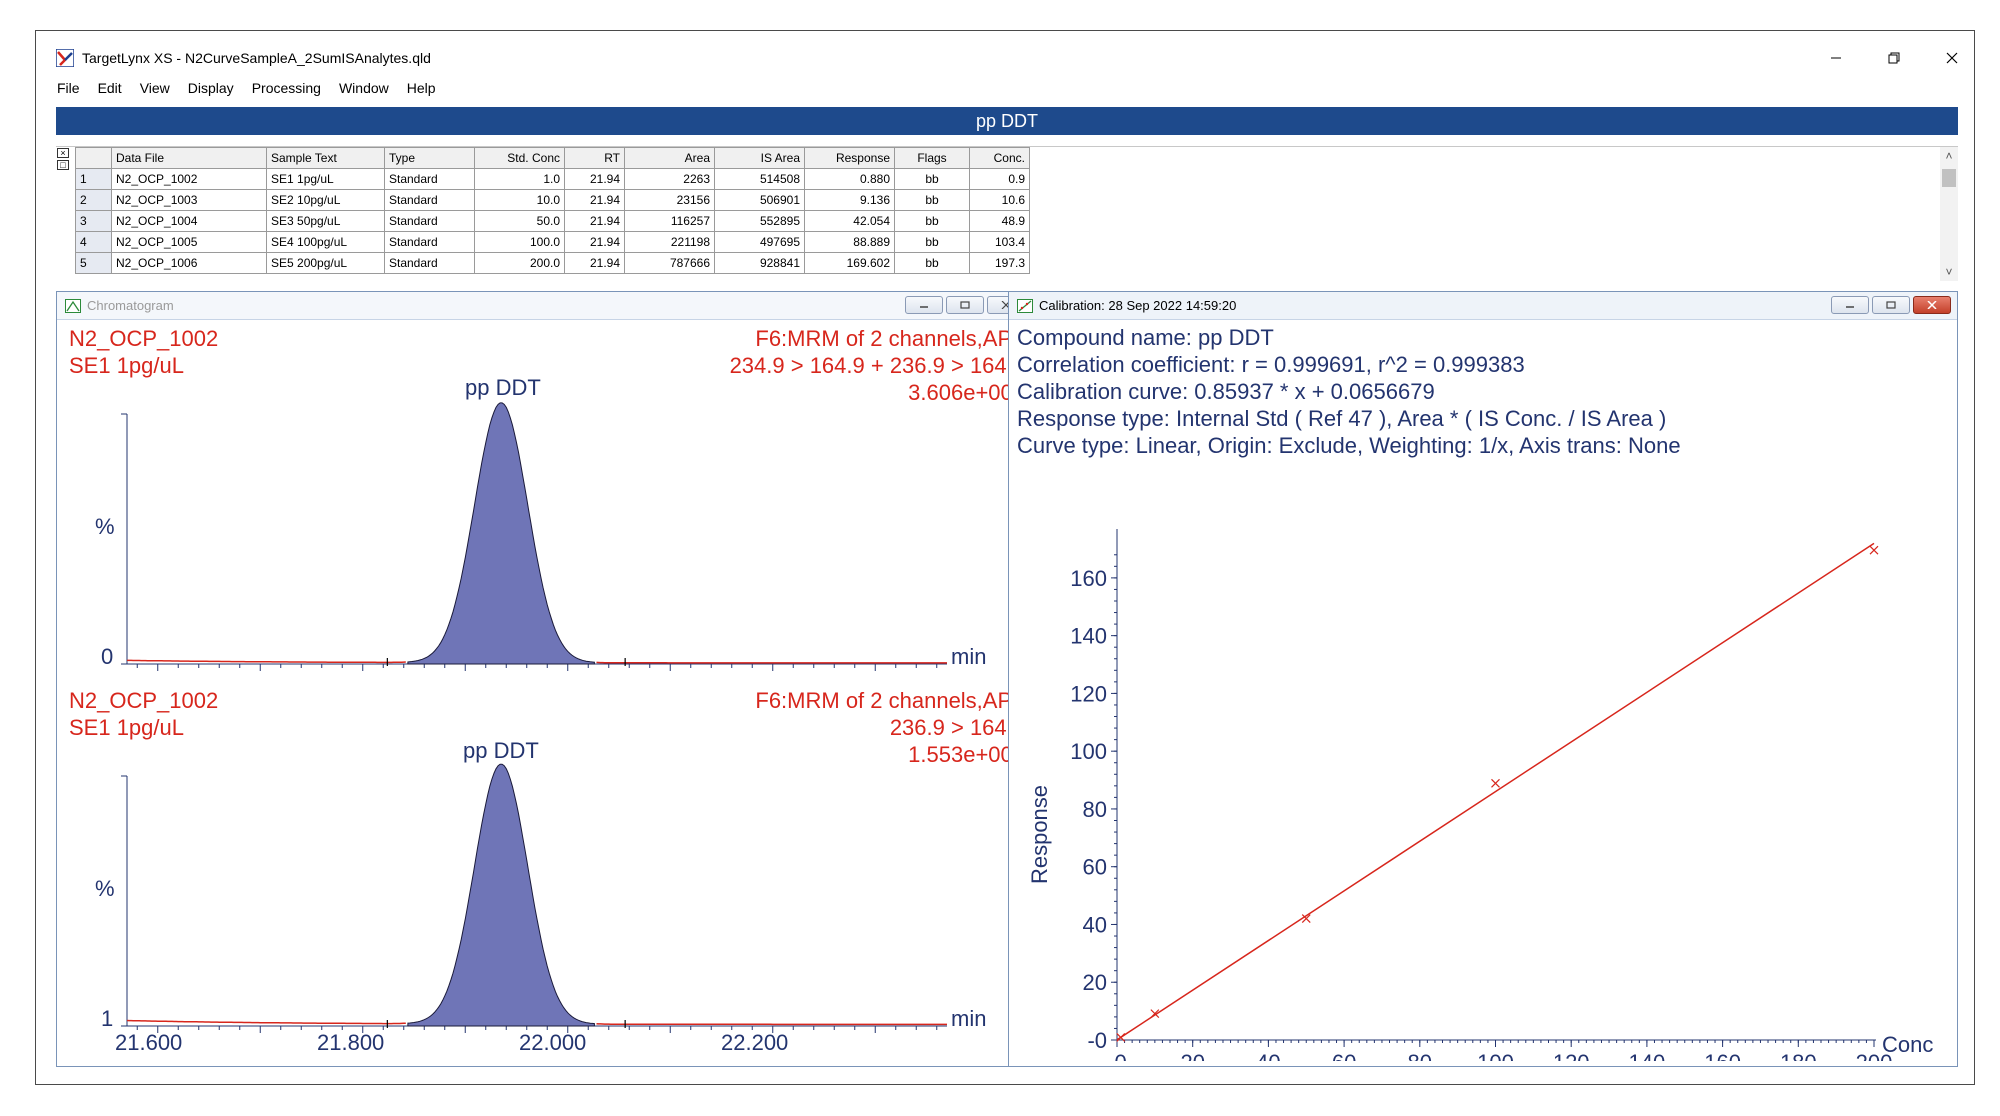 This screenshot has width=2000, height=1116. I want to click on cell-is-area: 506901, so click(759, 200).